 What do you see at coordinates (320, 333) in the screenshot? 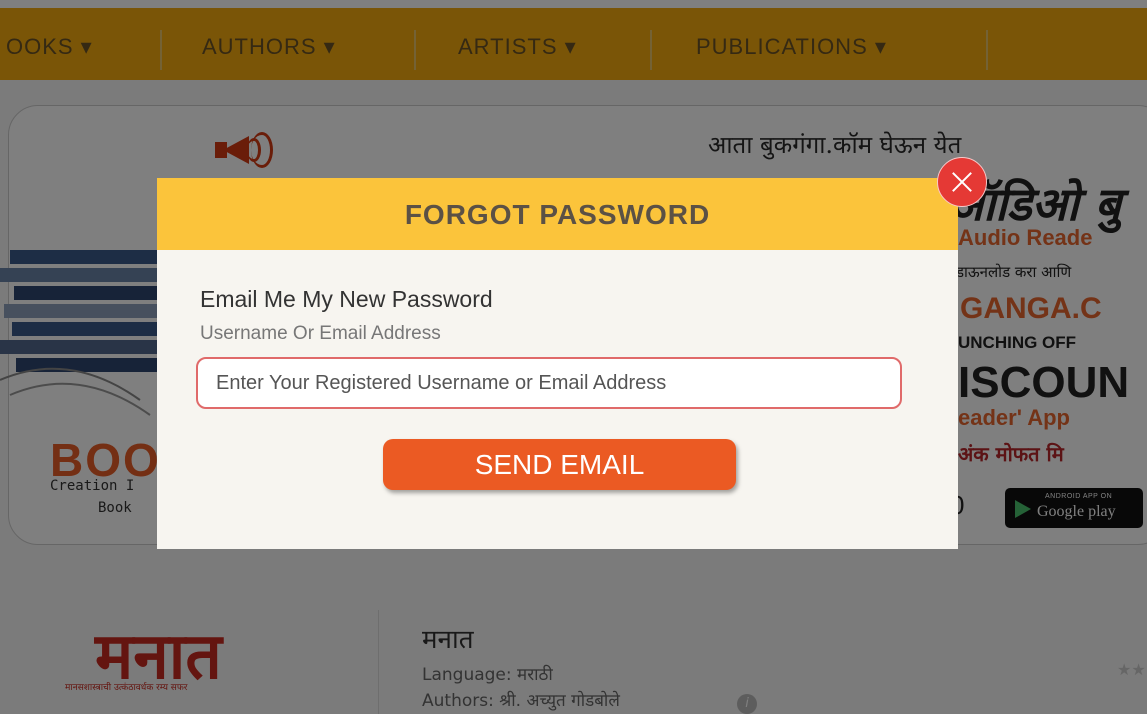
I see `username-email-label: Username Or Email Address` at bounding box center [320, 333].